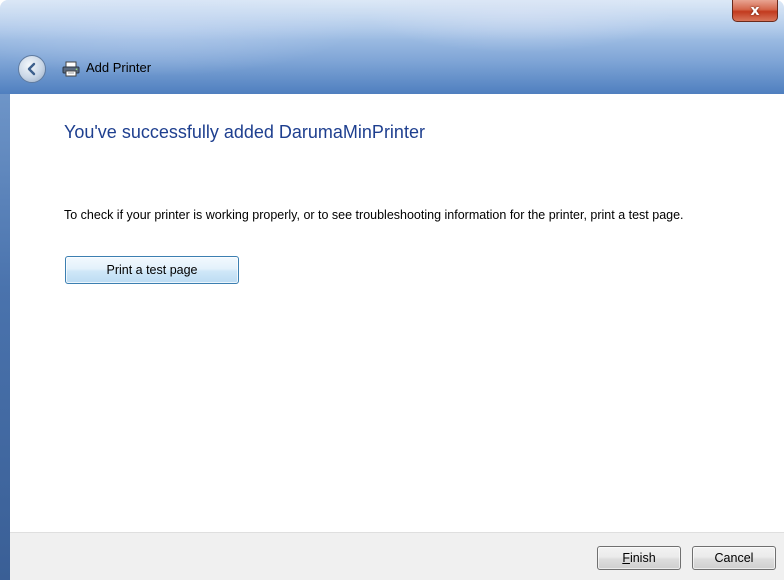  I want to click on finish-button: Finish, so click(639, 558).